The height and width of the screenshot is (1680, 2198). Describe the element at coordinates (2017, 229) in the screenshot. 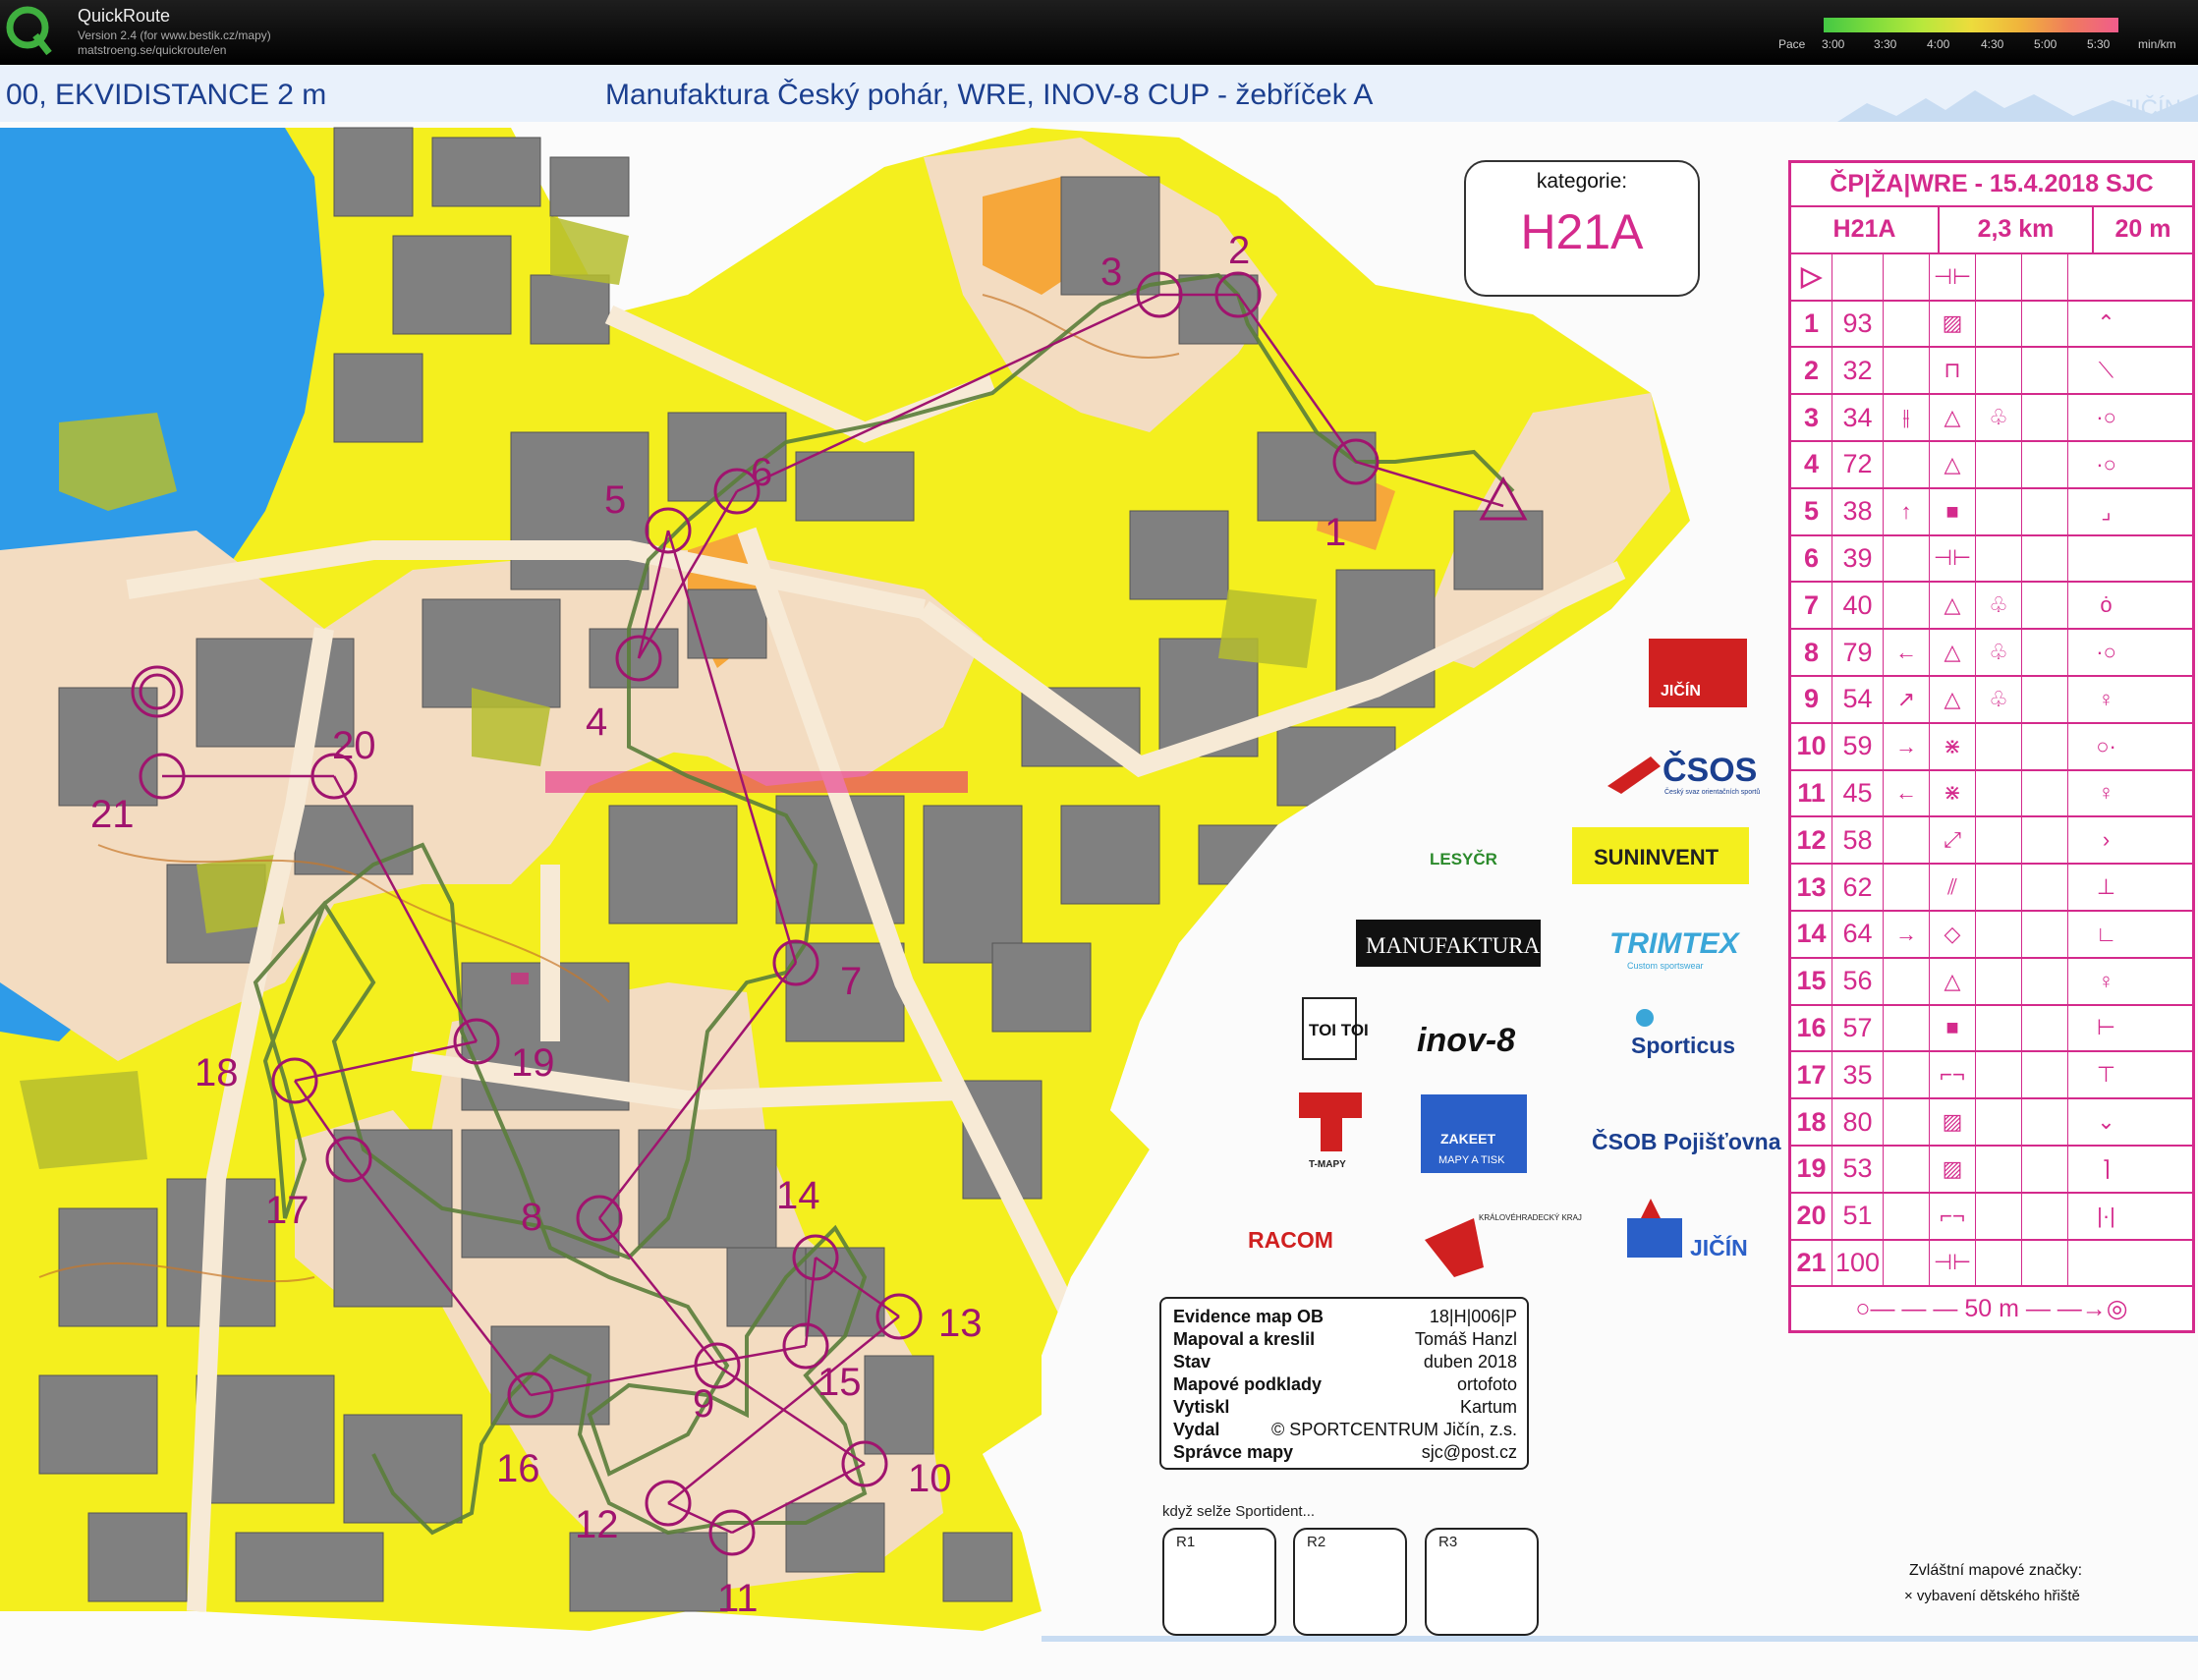

I see `description-length: 2,3 km` at that location.